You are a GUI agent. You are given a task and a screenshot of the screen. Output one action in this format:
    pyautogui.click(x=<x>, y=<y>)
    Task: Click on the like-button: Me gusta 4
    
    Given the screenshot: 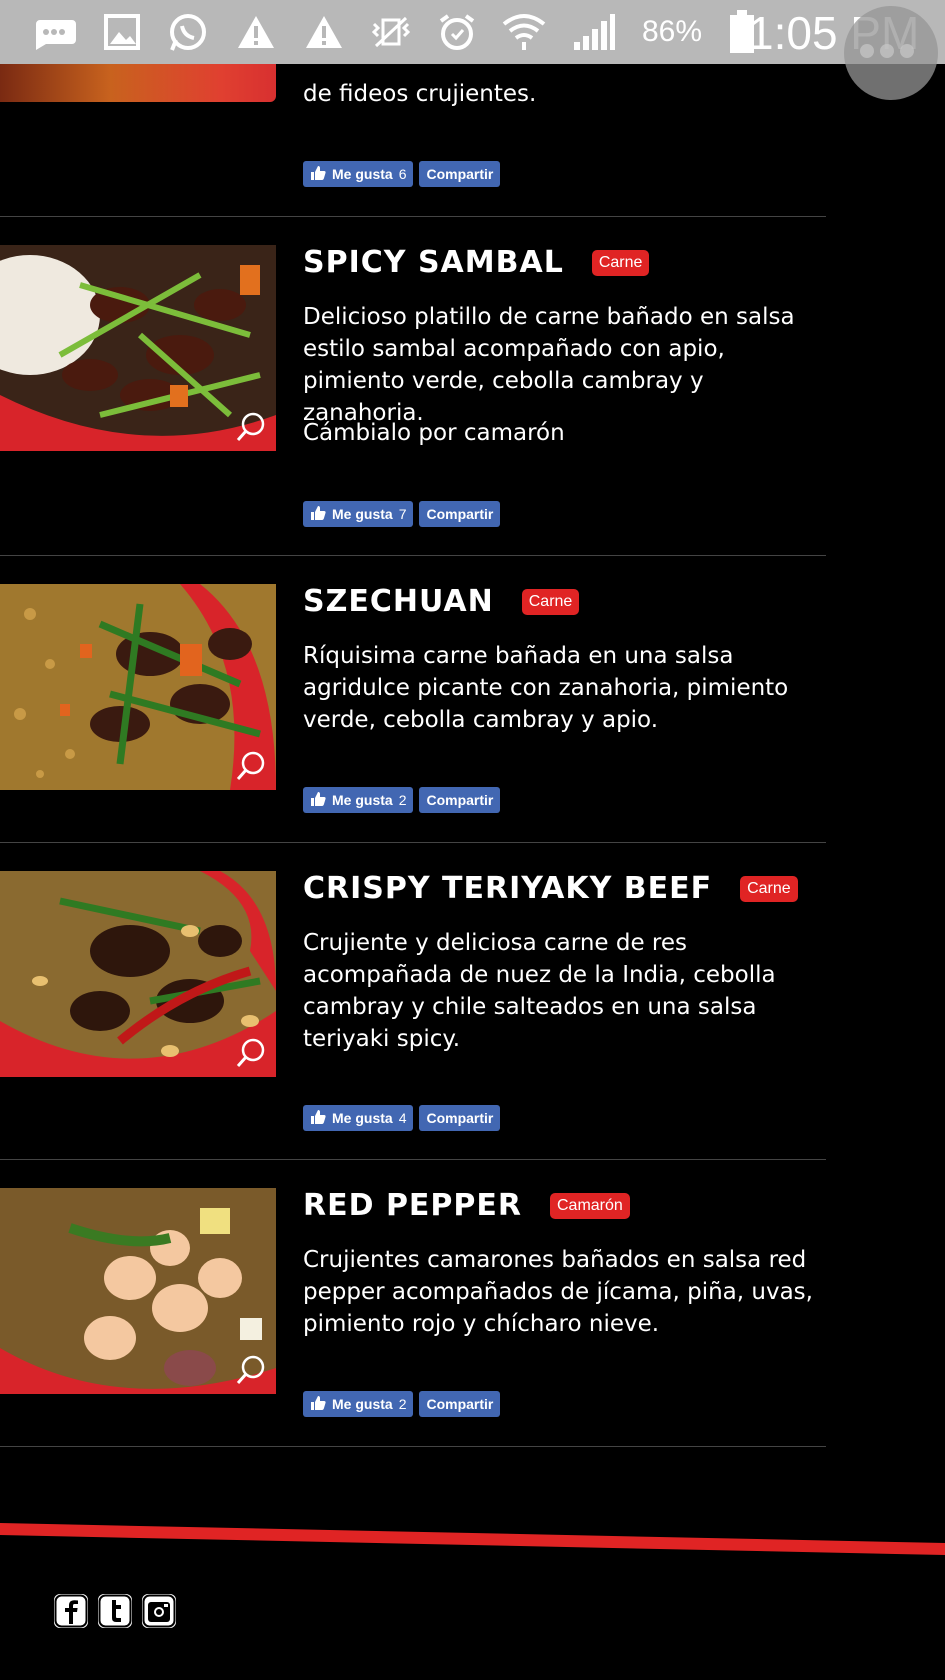 What is the action you would take?
    pyautogui.click(x=358, y=1118)
    